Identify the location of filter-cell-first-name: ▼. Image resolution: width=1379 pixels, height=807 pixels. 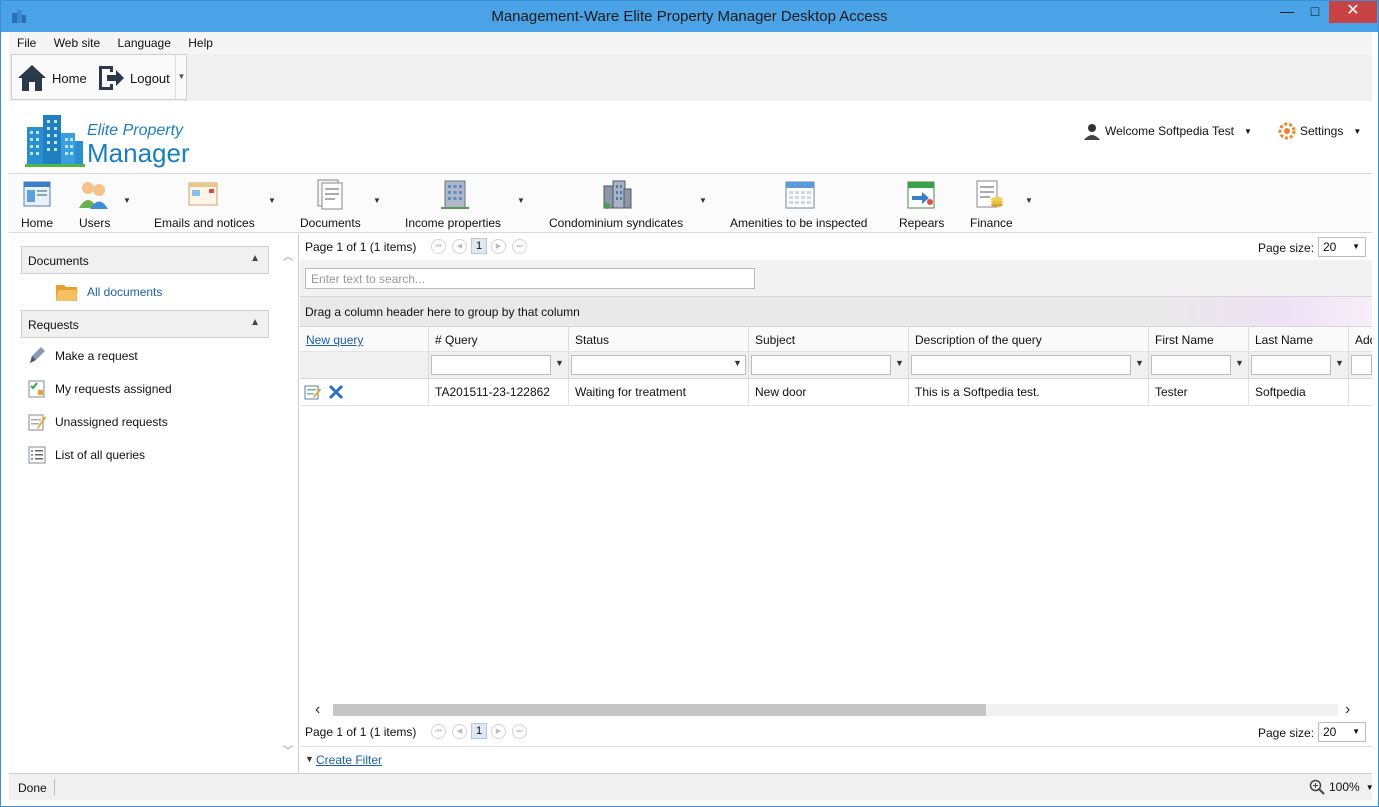
(1199, 365).